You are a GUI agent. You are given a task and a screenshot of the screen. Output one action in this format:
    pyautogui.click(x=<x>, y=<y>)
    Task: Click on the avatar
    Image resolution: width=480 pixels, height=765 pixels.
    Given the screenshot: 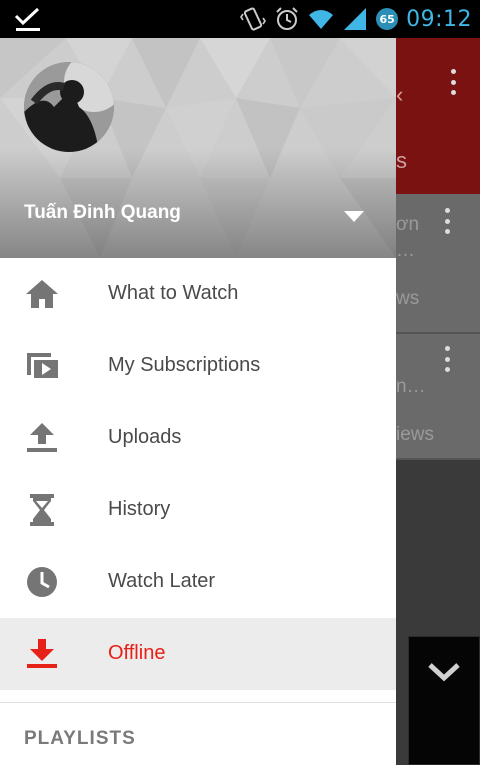 What is the action you would take?
    pyautogui.click(x=69, y=107)
    